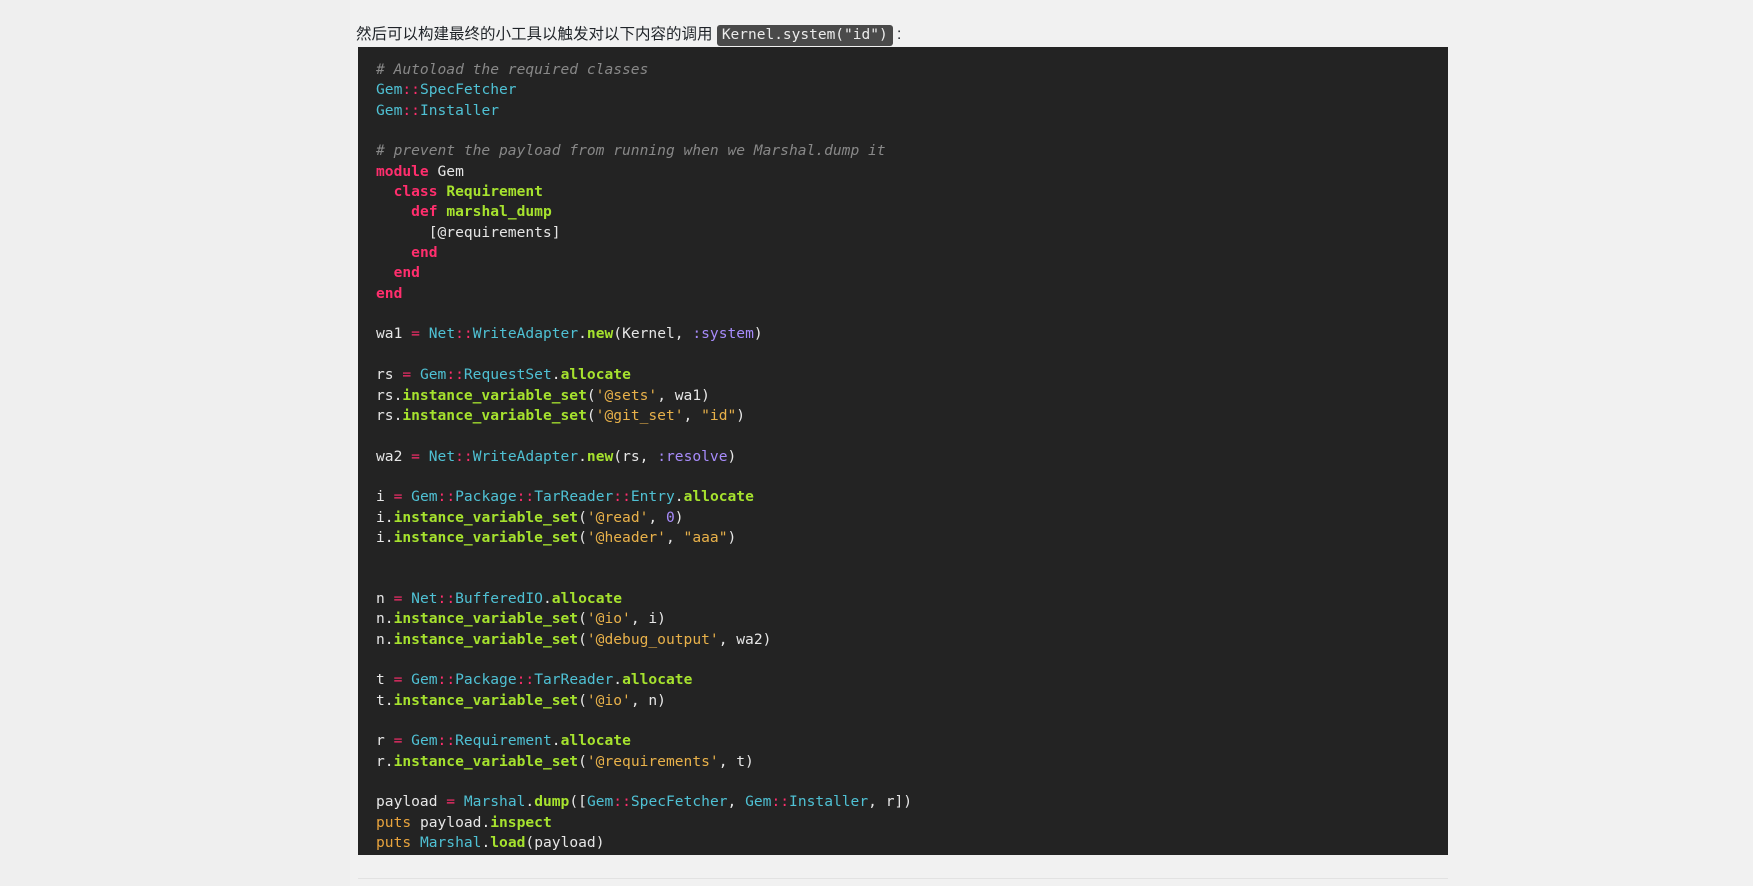 The width and height of the screenshot is (1753, 886). Describe the element at coordinates (389, 293) in the screenshot. I see `code-line: end` at that location.